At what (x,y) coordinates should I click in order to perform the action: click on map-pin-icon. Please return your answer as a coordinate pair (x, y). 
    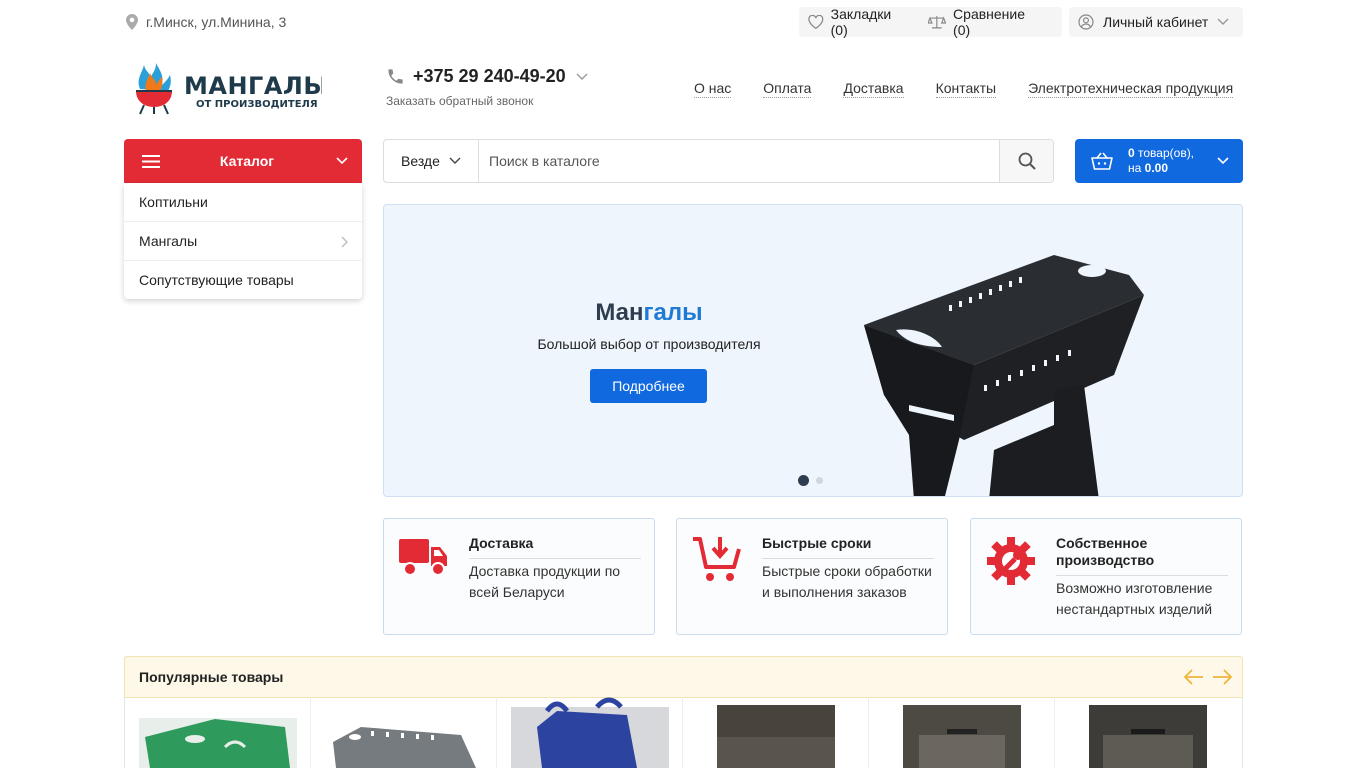
    Looking at the image, I should click on (132, 22).